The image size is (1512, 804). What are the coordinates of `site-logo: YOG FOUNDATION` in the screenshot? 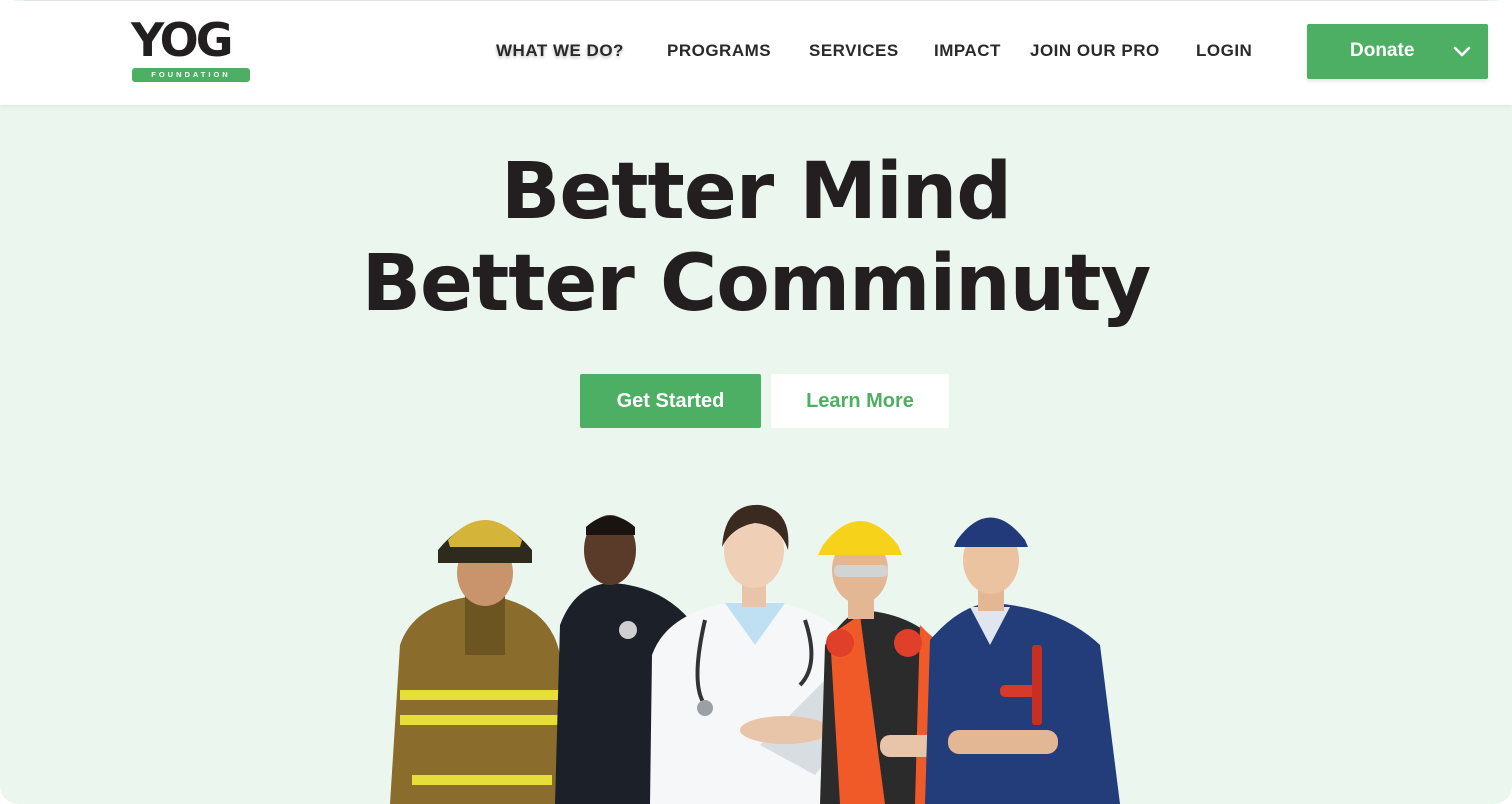 It's located at (192, 50).